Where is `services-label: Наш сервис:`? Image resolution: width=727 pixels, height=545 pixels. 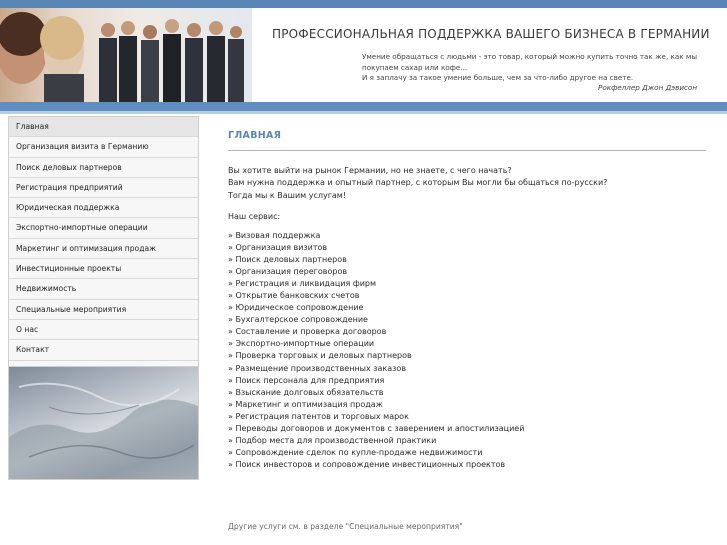 services-label: Наш сервис: is located at coordinates (254, 216).